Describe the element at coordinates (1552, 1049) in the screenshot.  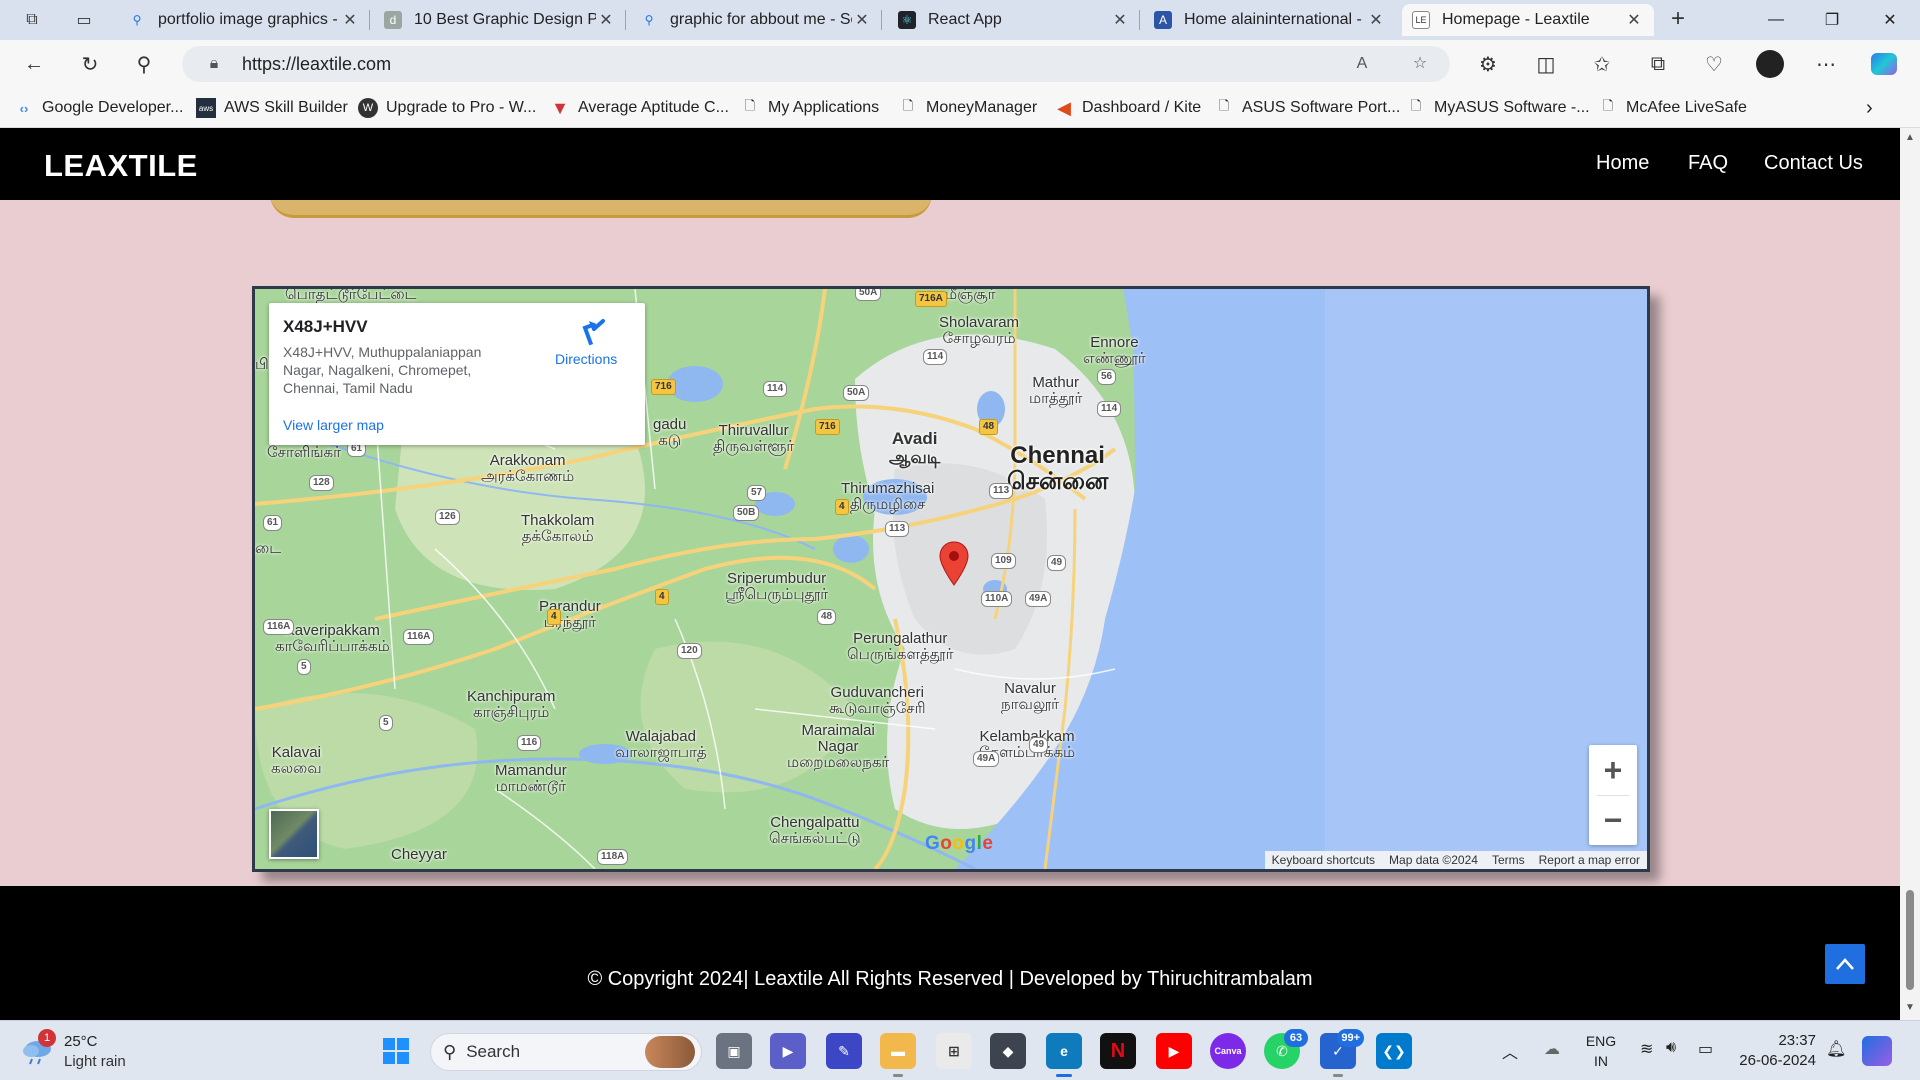
I see `onedrive-cloud-icon: ☁` at that location.